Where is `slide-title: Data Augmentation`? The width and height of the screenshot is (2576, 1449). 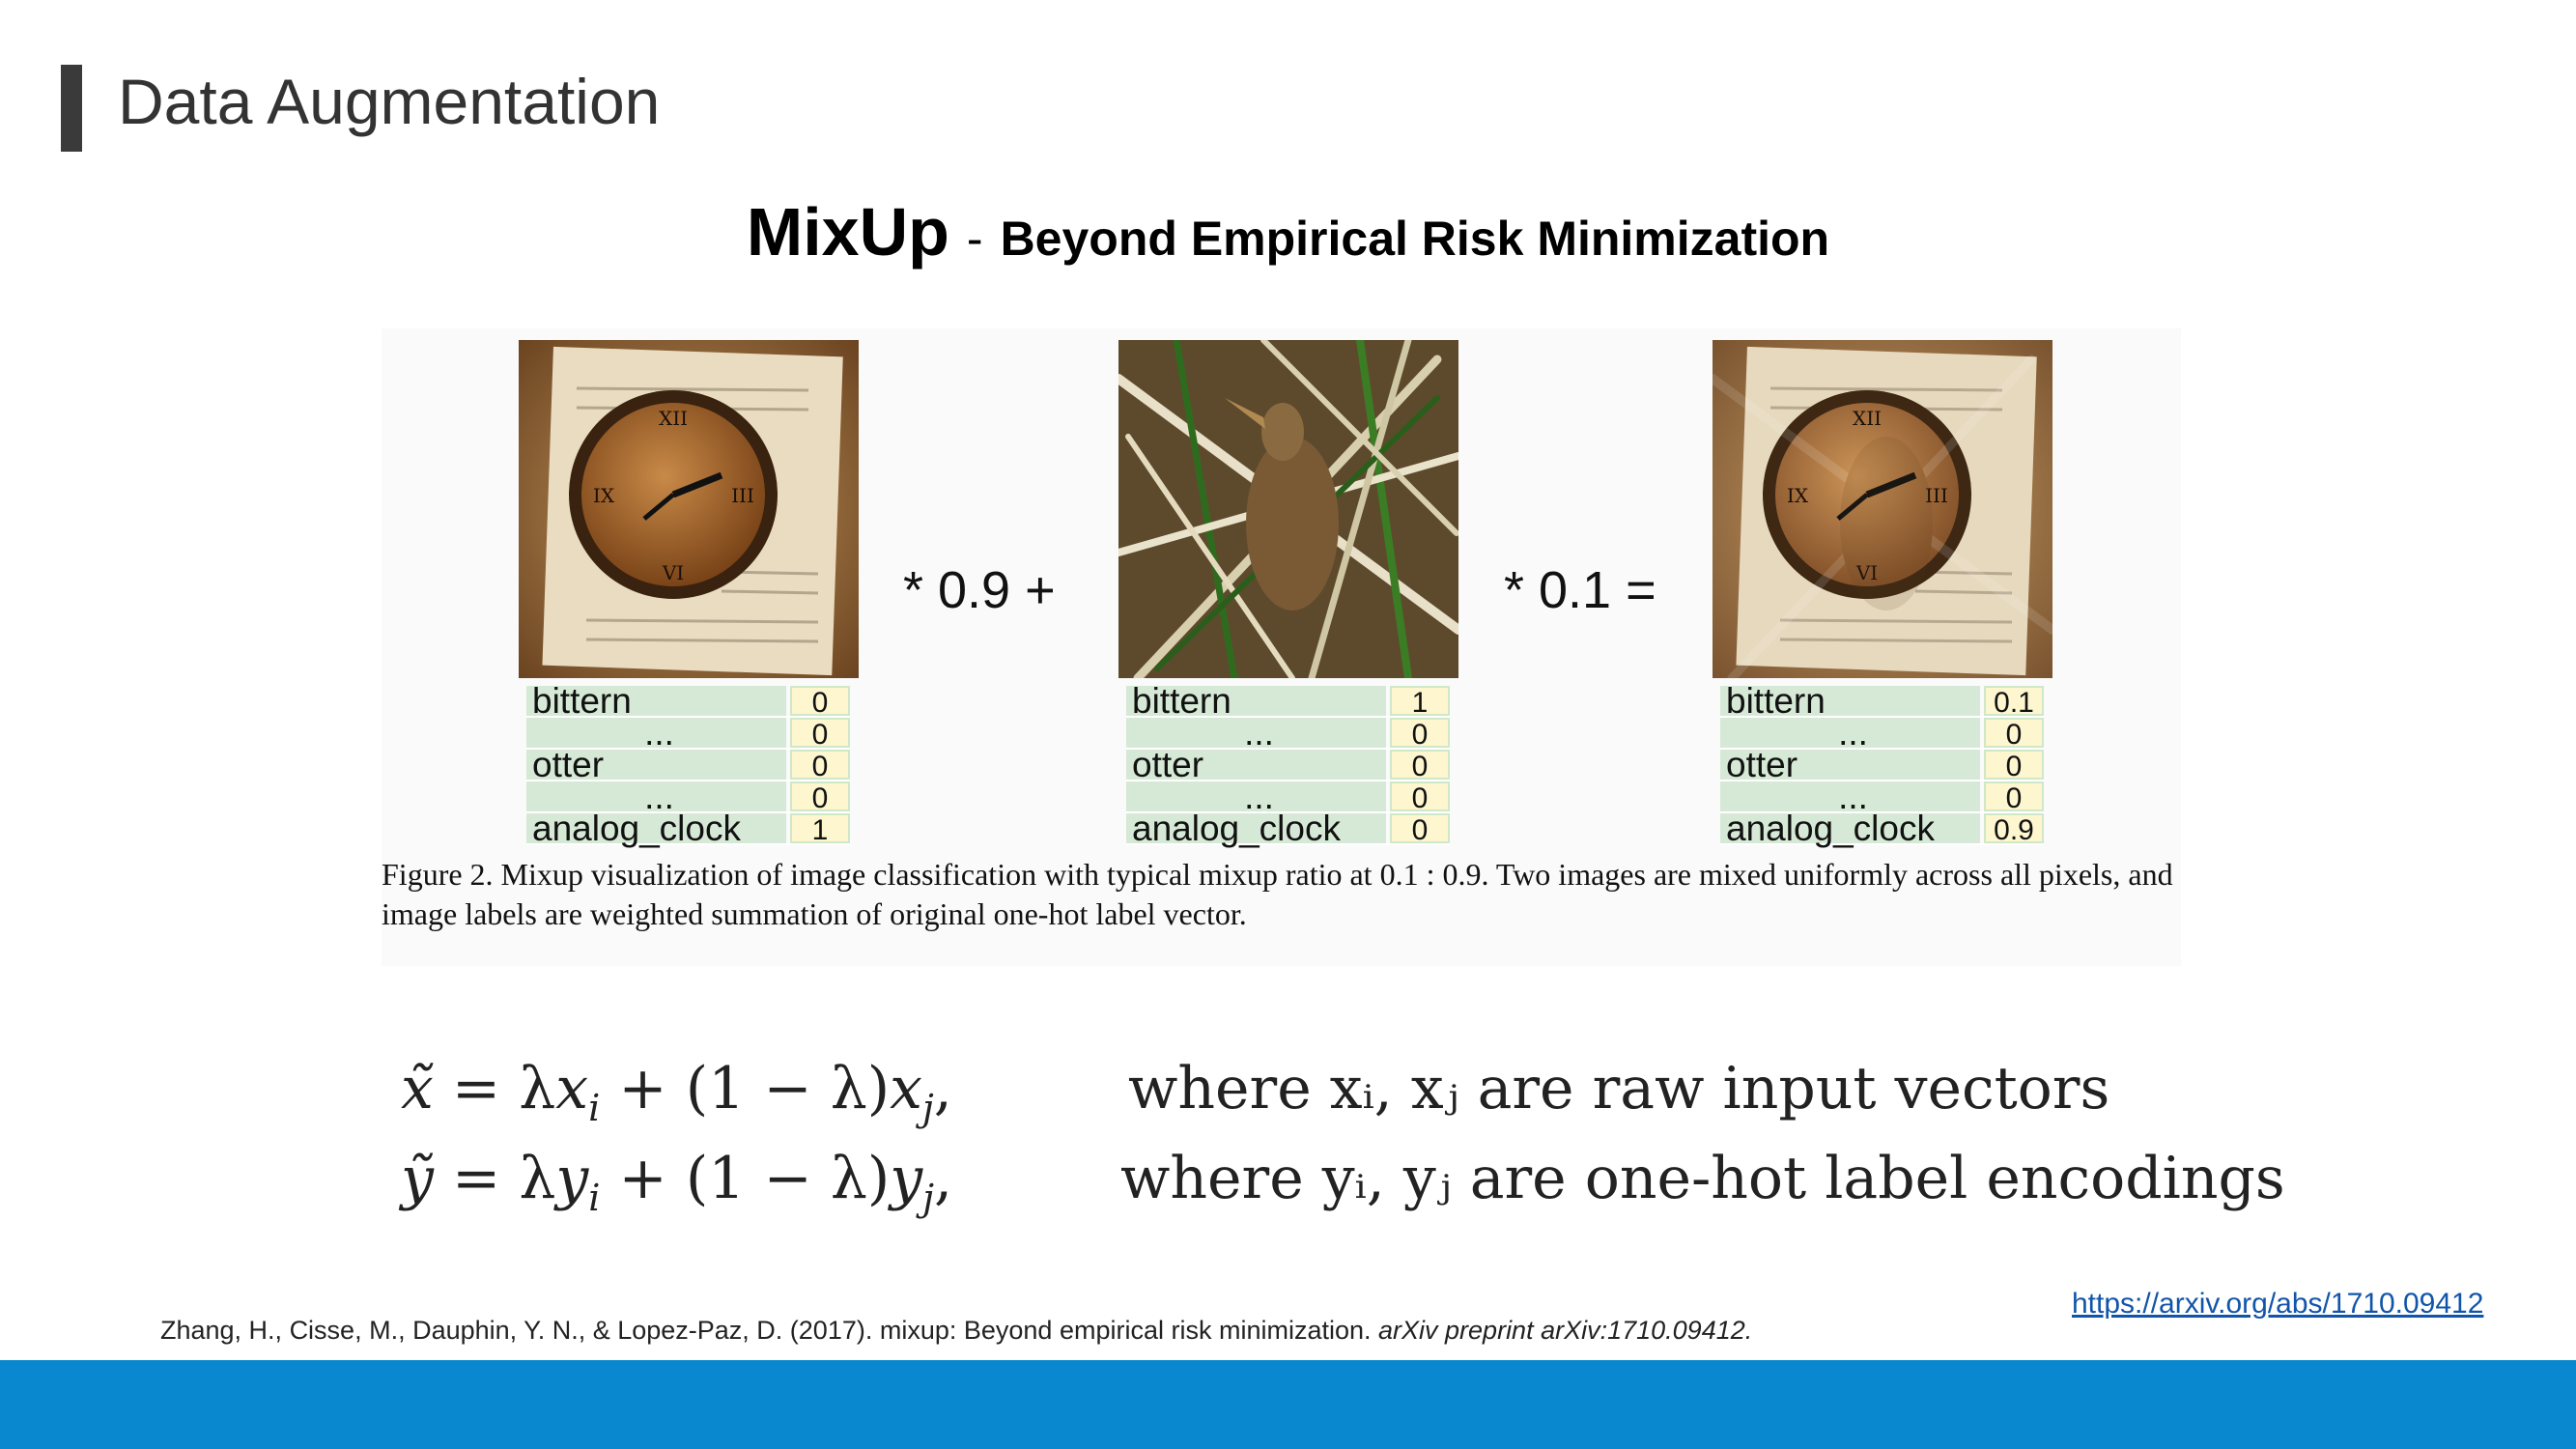 slide-title: Data Augmentation is located at coordinates (389, 101).